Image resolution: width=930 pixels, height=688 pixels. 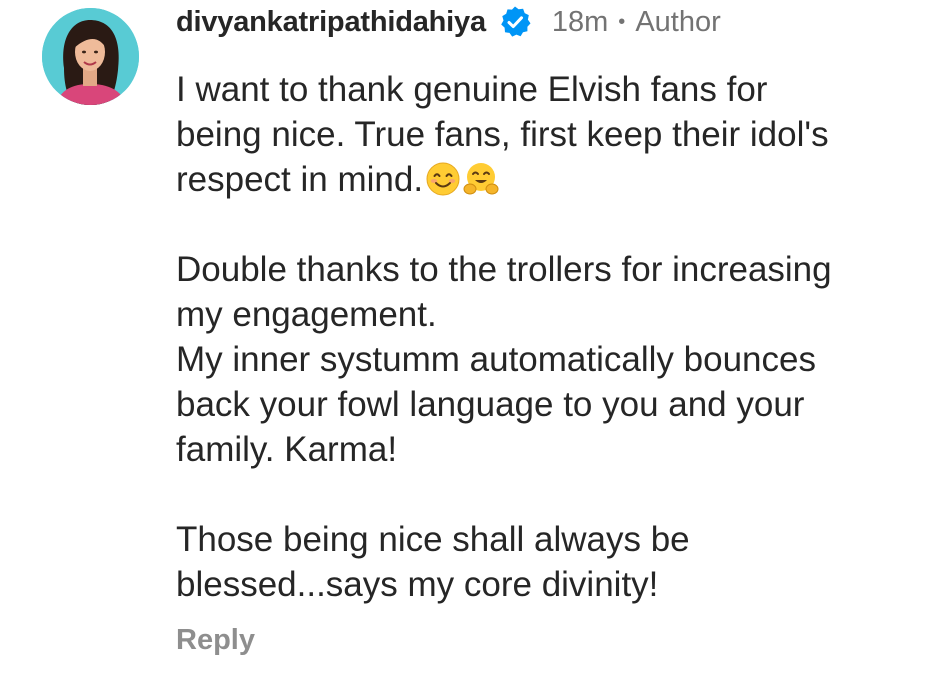 What do you see at coordinates (490, 404) in the screenshot?
I see `text-line: back your fowl language to you and your` at bounding box center [490, 404].